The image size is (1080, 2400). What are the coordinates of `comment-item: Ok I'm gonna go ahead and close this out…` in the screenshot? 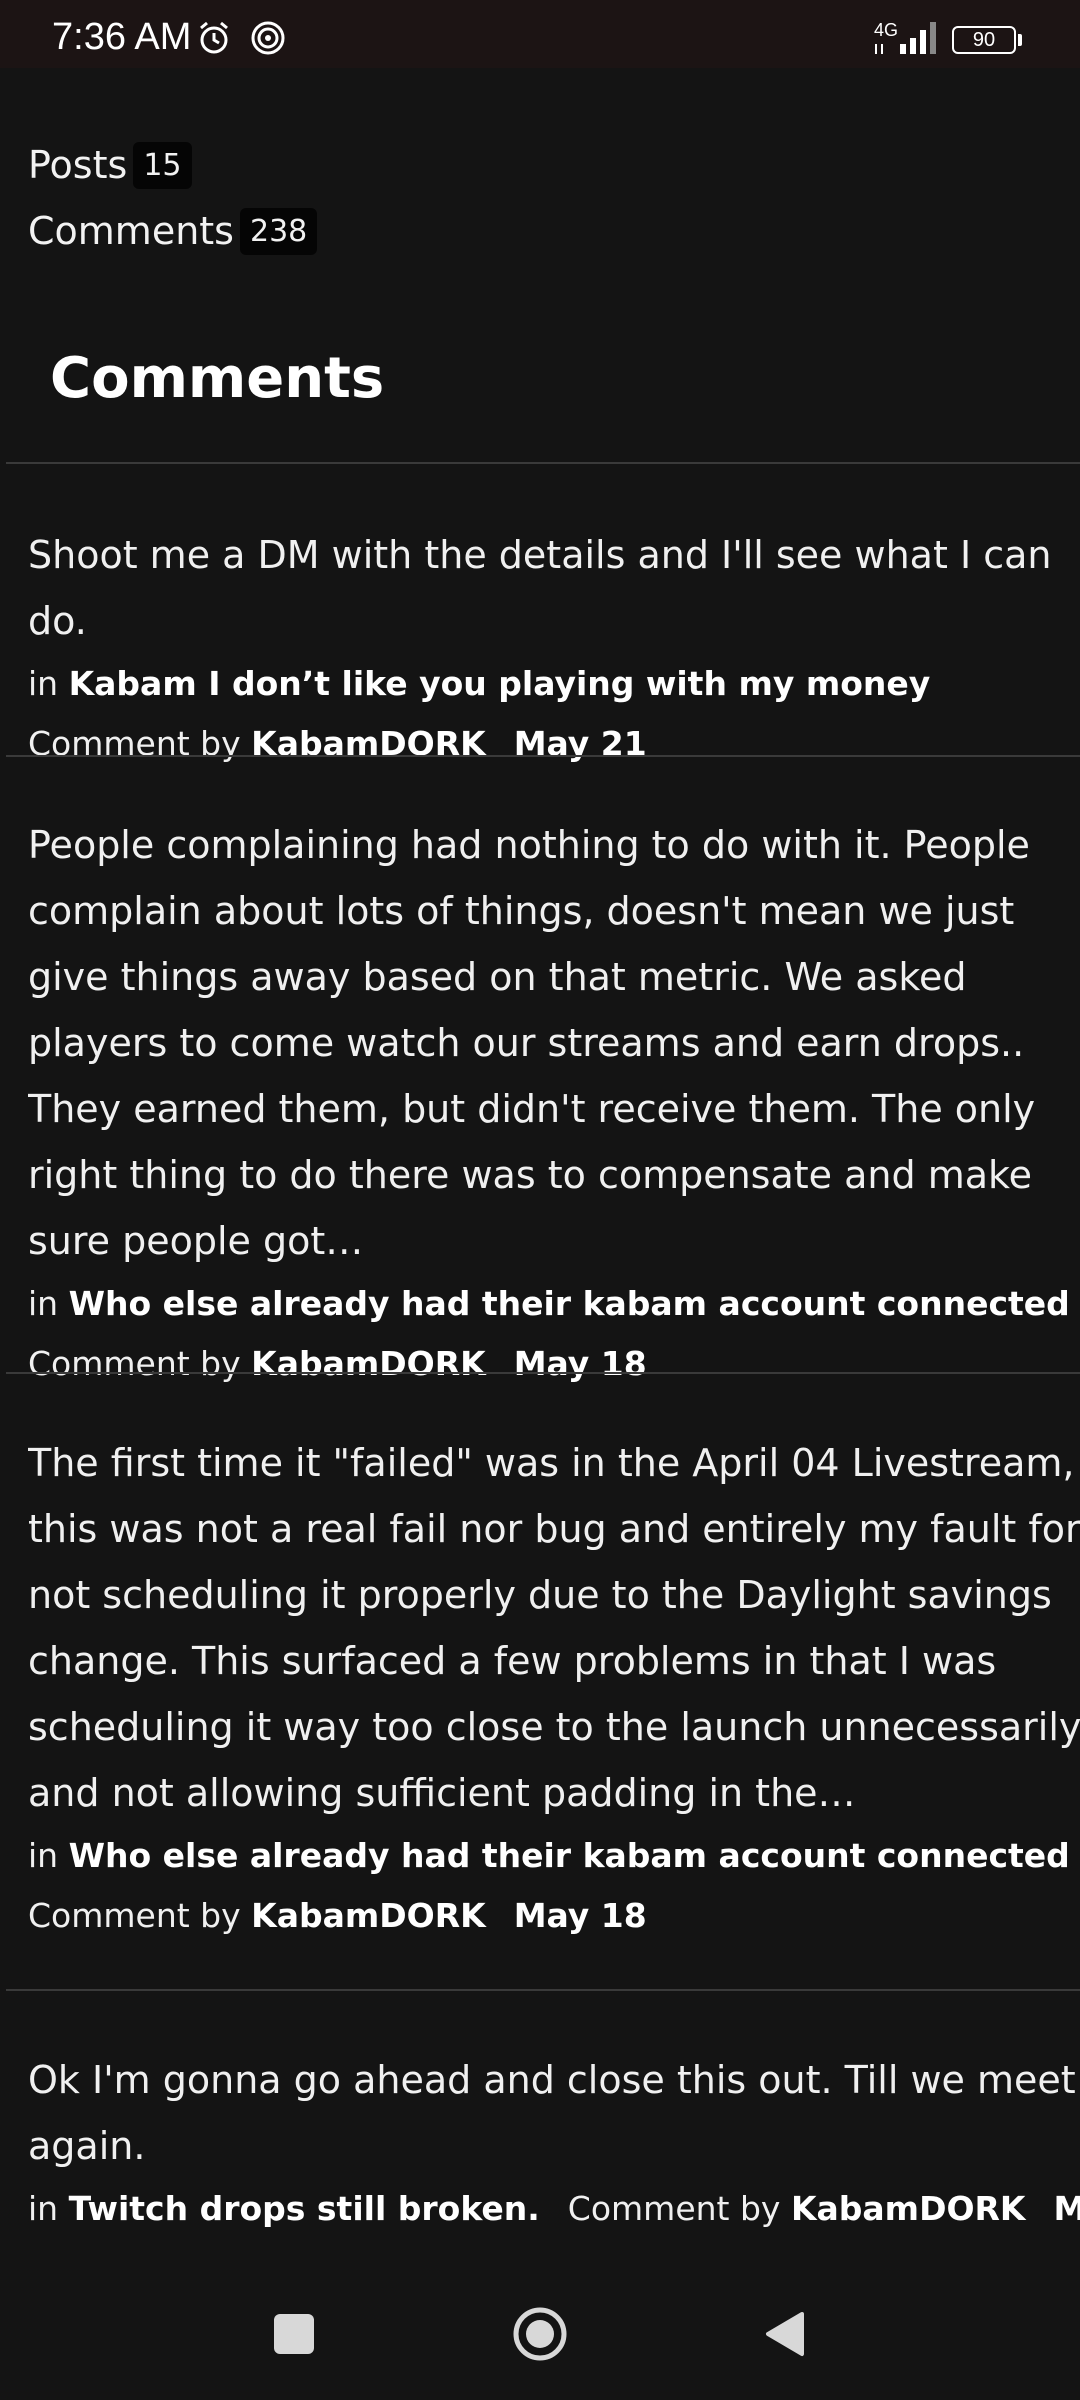 It's located at (554, 2143).